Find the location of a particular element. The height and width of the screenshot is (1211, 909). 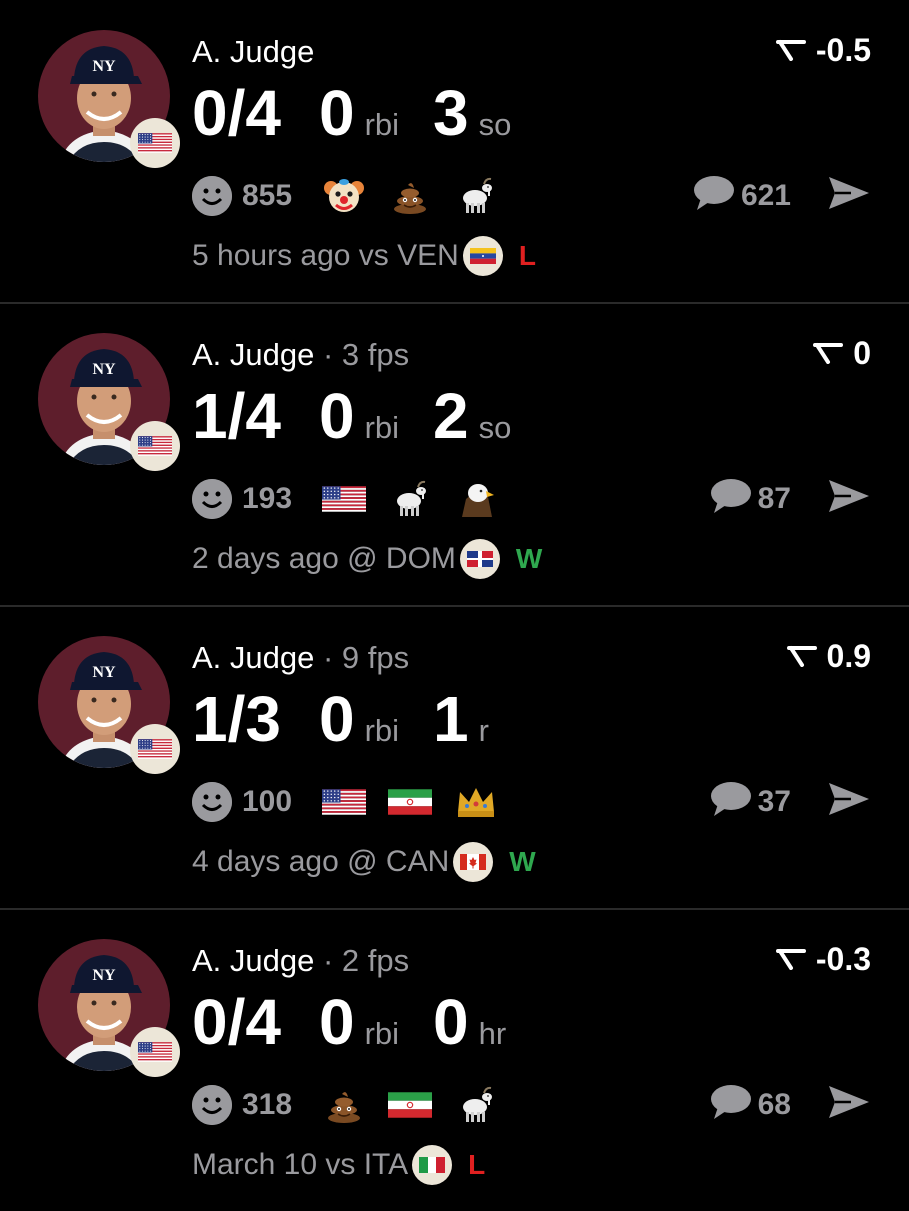

dominican-flag-icon is located at coordinates (479, 559).